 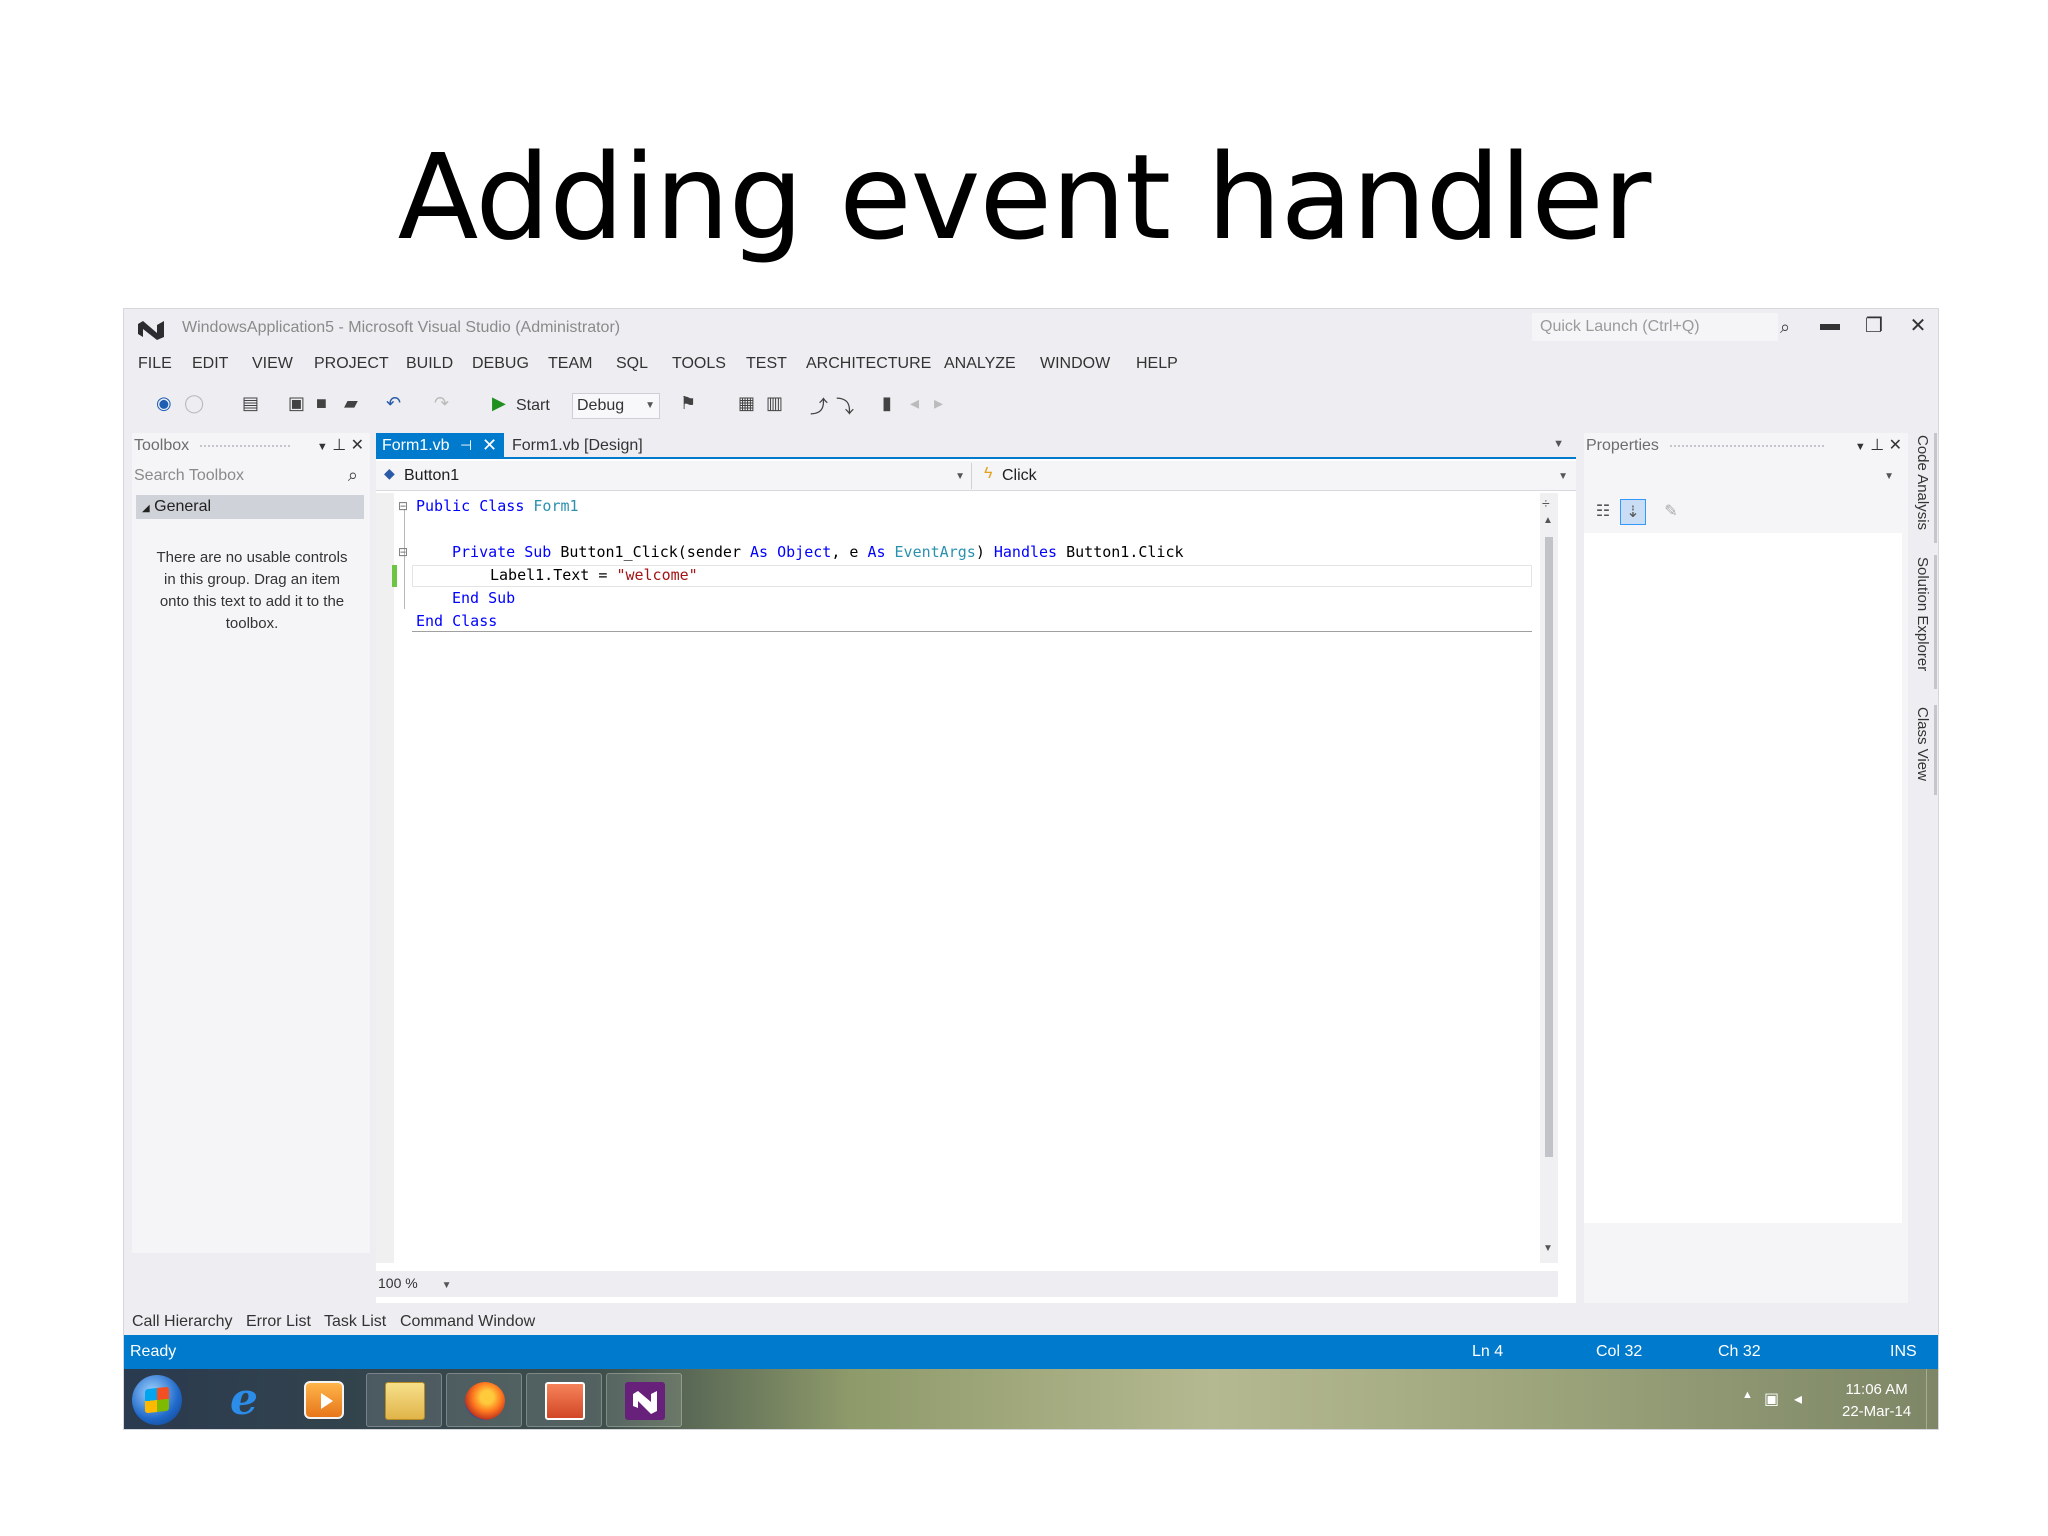 I want to click on minimize-button: ▬, so click(x=1830, y=324).